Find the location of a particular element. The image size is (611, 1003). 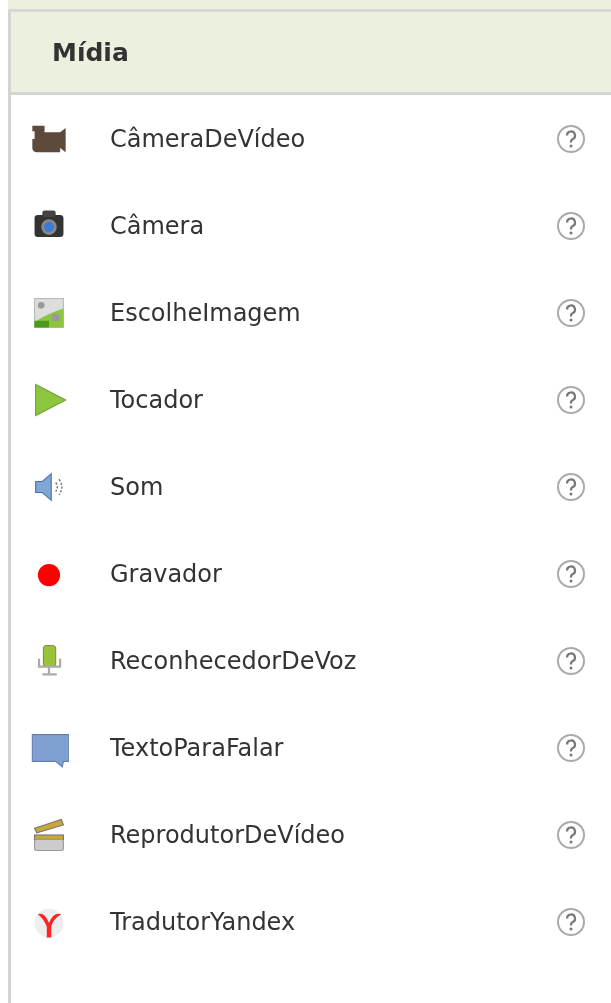

component-name: ReconhecedorDeVoz is located at coordinates (333, 660).